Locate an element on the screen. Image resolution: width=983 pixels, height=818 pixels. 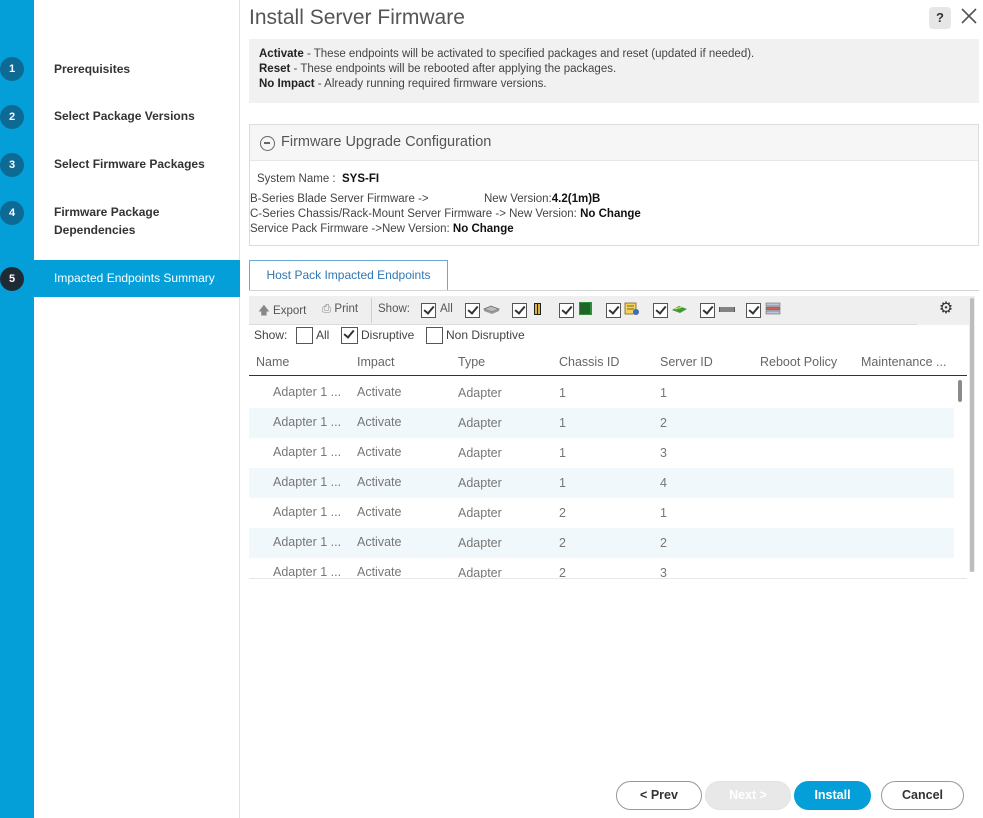
step-number: 1 is located at coordinates (12, 69).